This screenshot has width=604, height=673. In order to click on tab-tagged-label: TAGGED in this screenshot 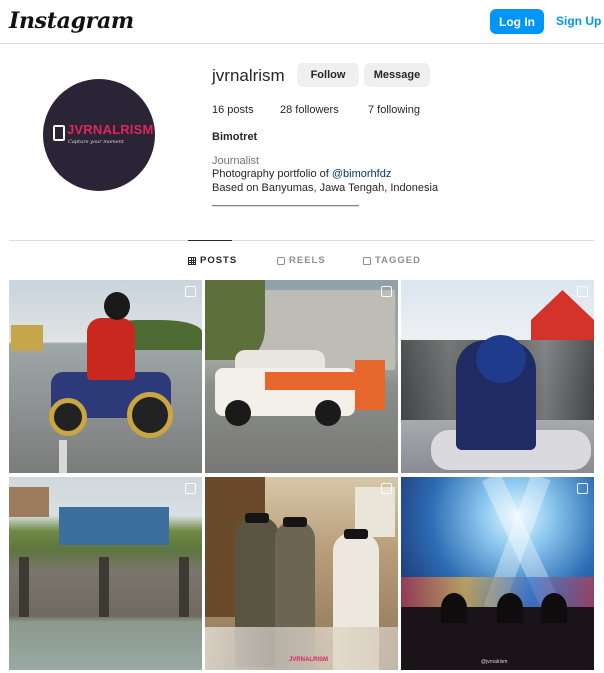, I will do `click(398, 260)`.